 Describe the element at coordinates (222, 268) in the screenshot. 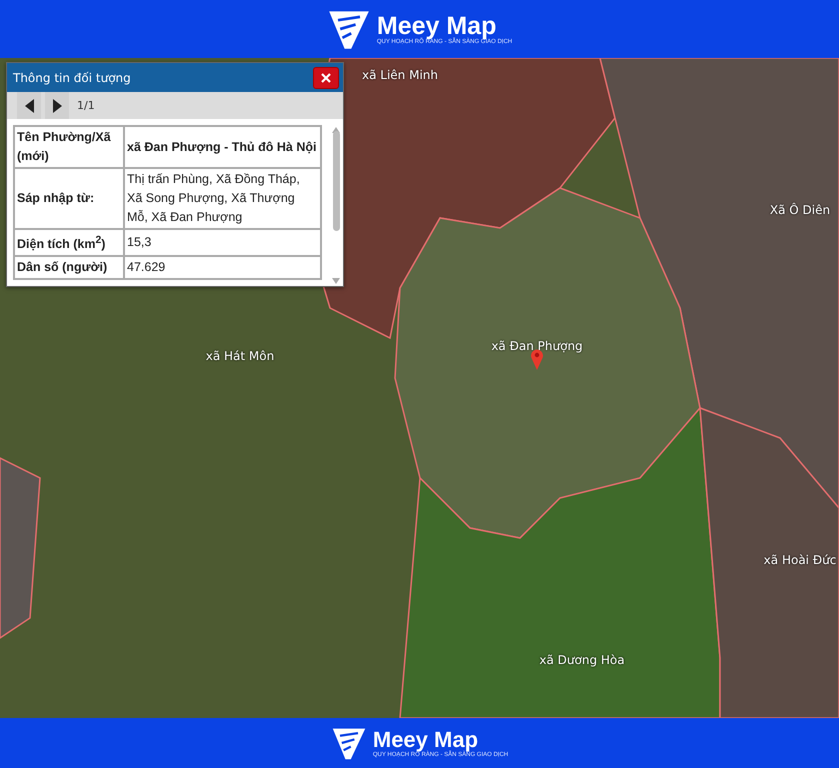

I see `attribute-value: 47.629` at that location.